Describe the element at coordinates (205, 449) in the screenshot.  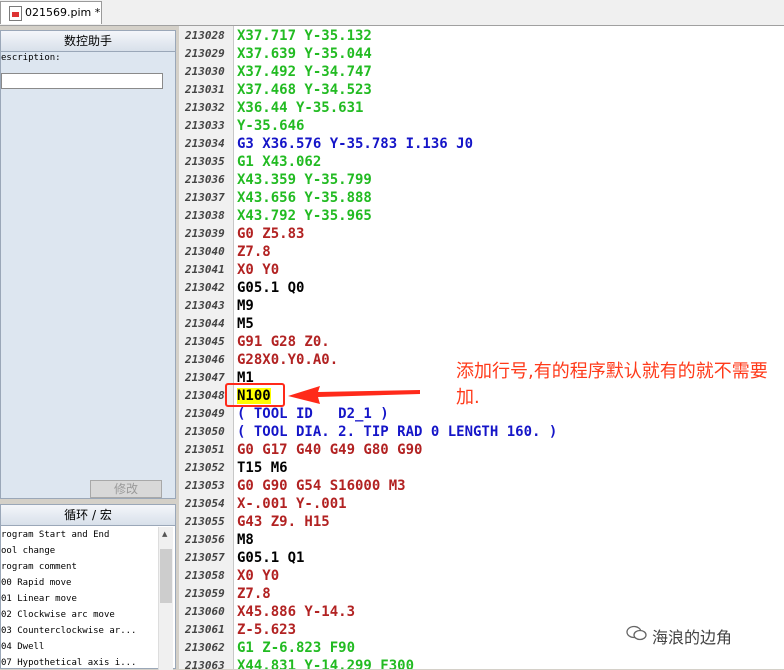
I see `line-number: 213051` at that location.